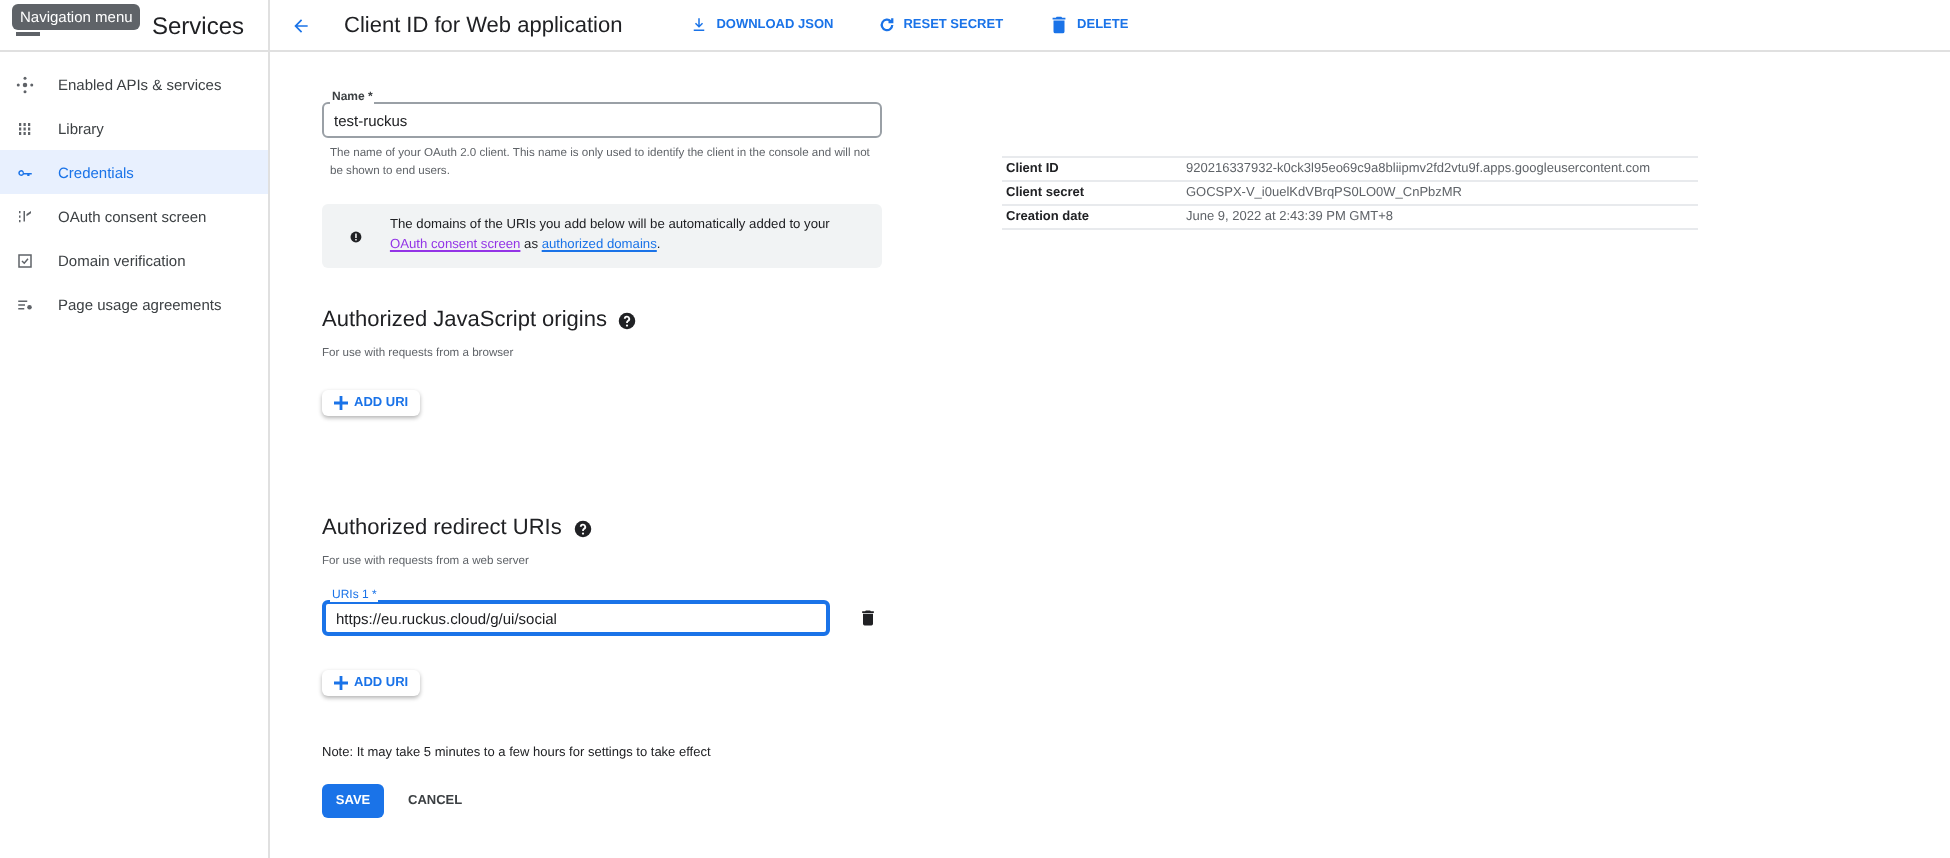 Image resolution: width=1950 pixels, height=858 pixels. Describe the element at coordinates (483, 25) in the screenshot. I see `page-title: Client ID for Web application` at that location.